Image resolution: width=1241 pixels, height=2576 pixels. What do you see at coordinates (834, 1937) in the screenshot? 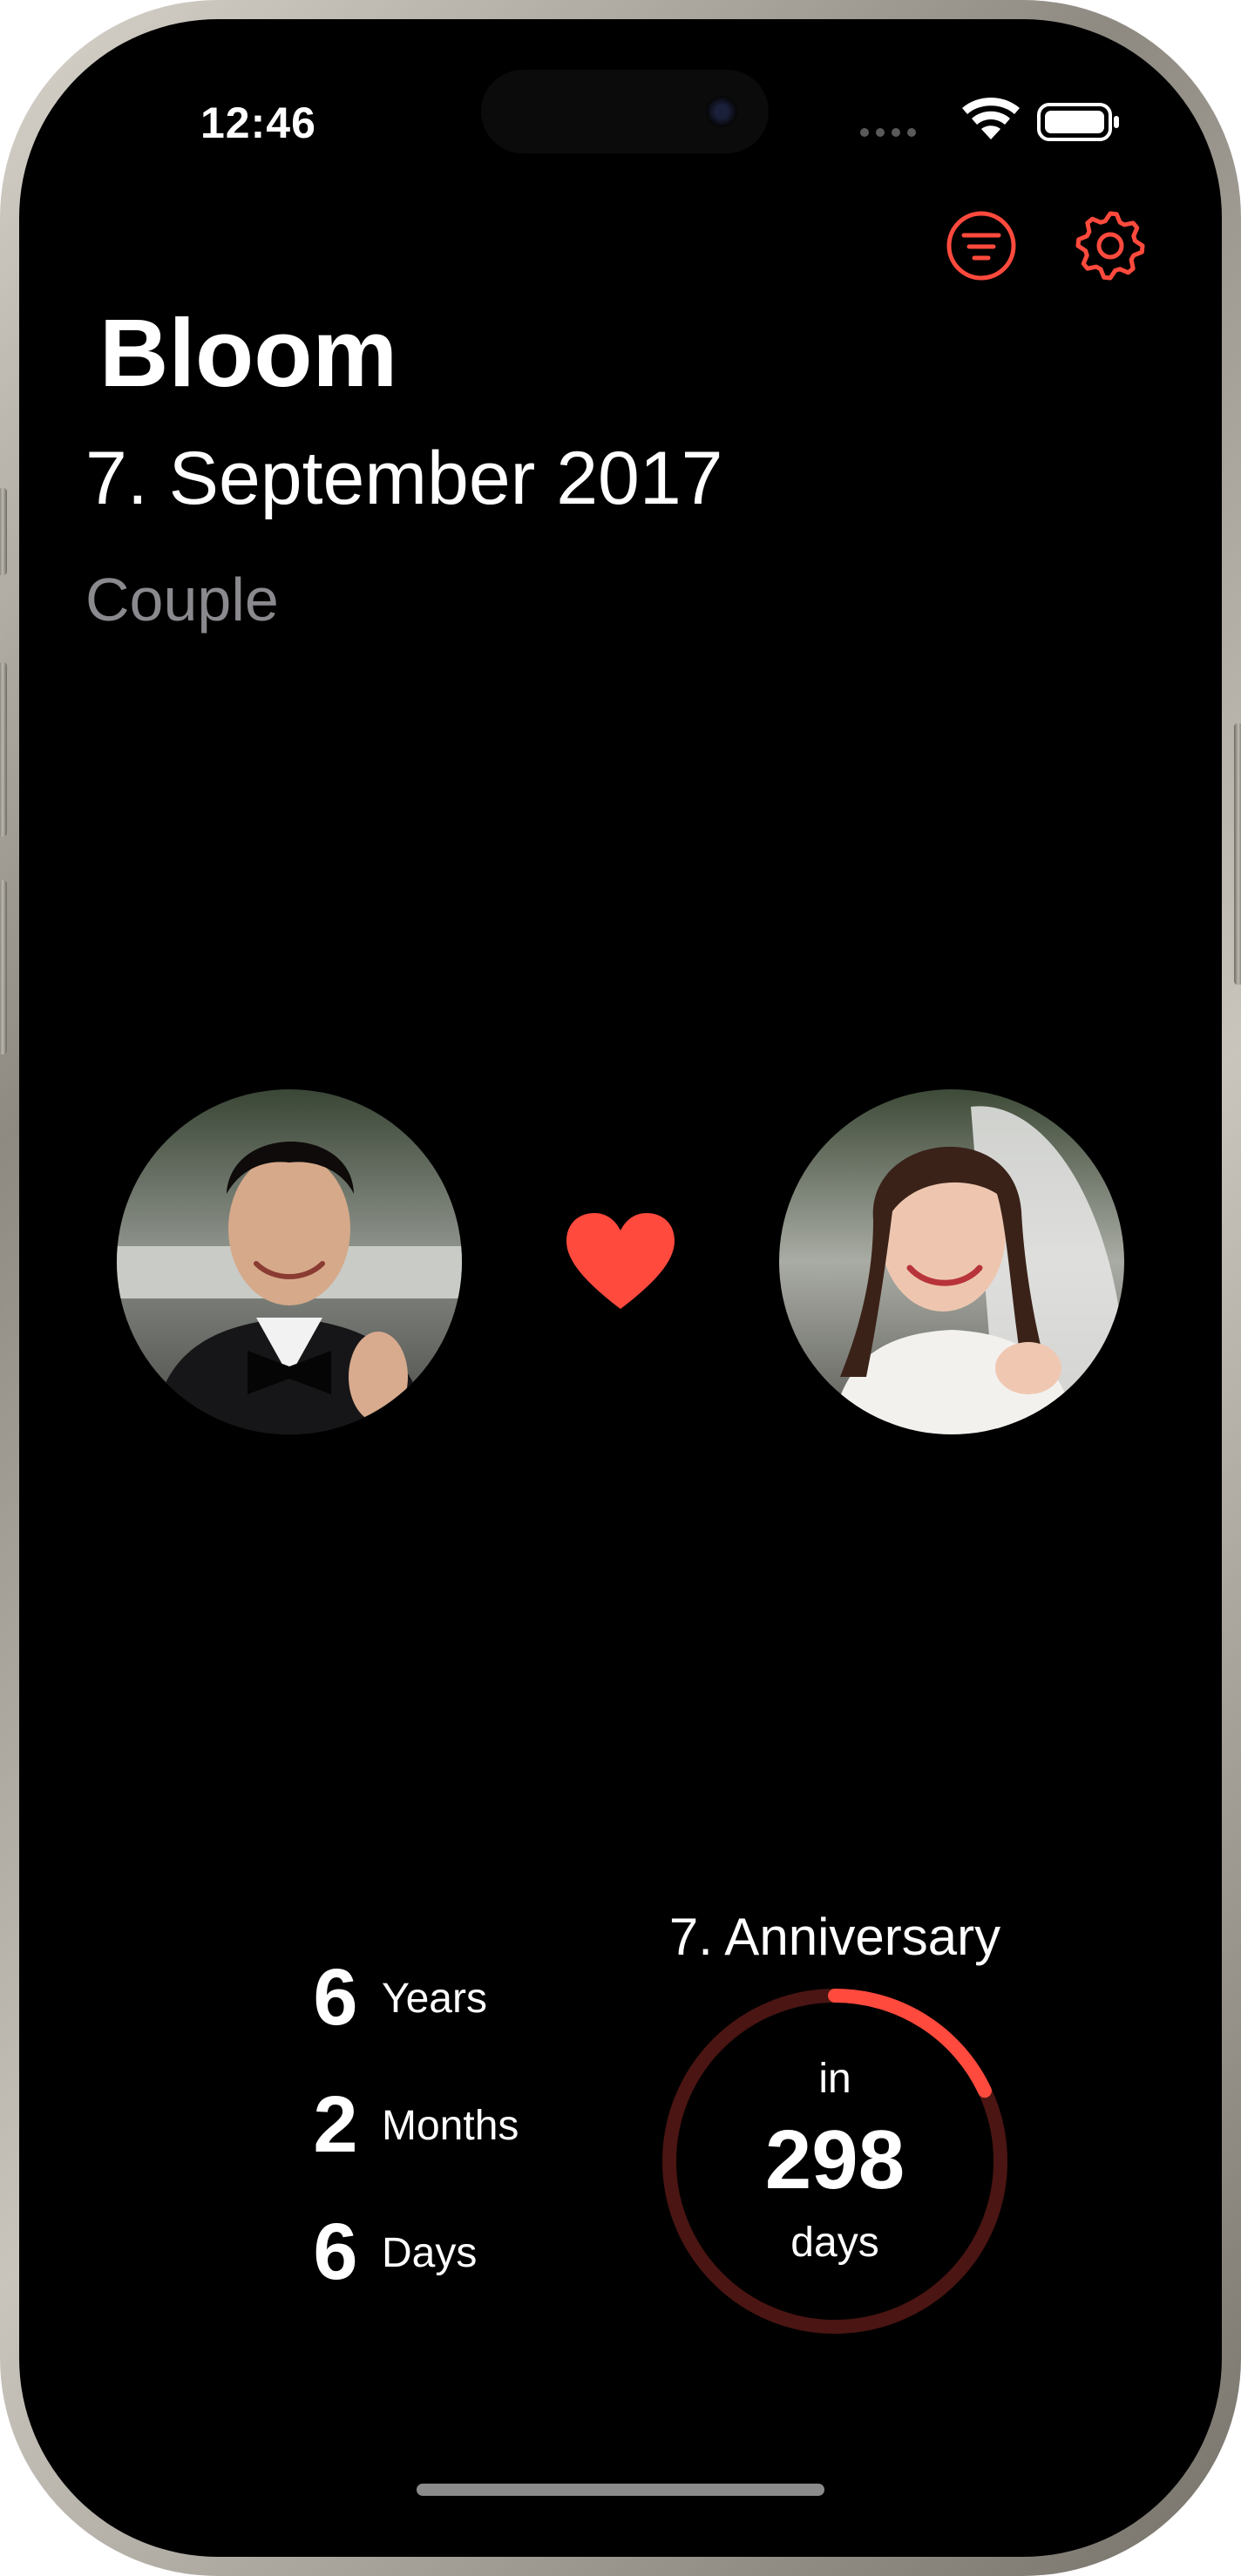
I see `anniversary-title: 7. Anniversary` at bounding box center [834, 1937].